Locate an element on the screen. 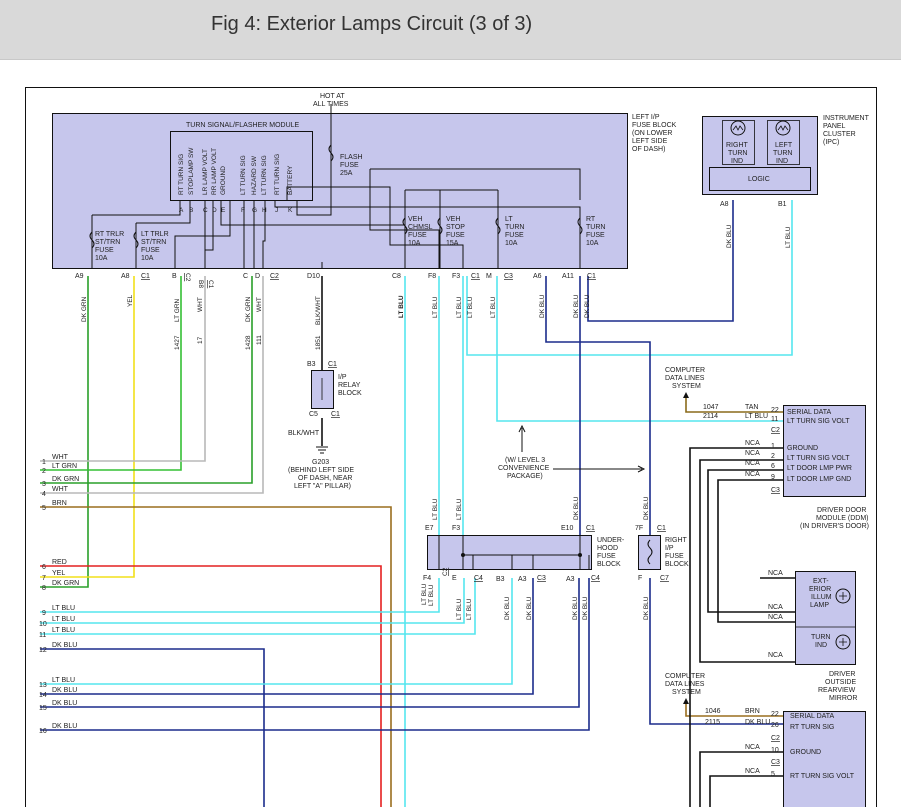 Image resolution: width=901 pixels, height=807 pixels. uh-wire-e: LT BLU is located at coordinates (459, 609).